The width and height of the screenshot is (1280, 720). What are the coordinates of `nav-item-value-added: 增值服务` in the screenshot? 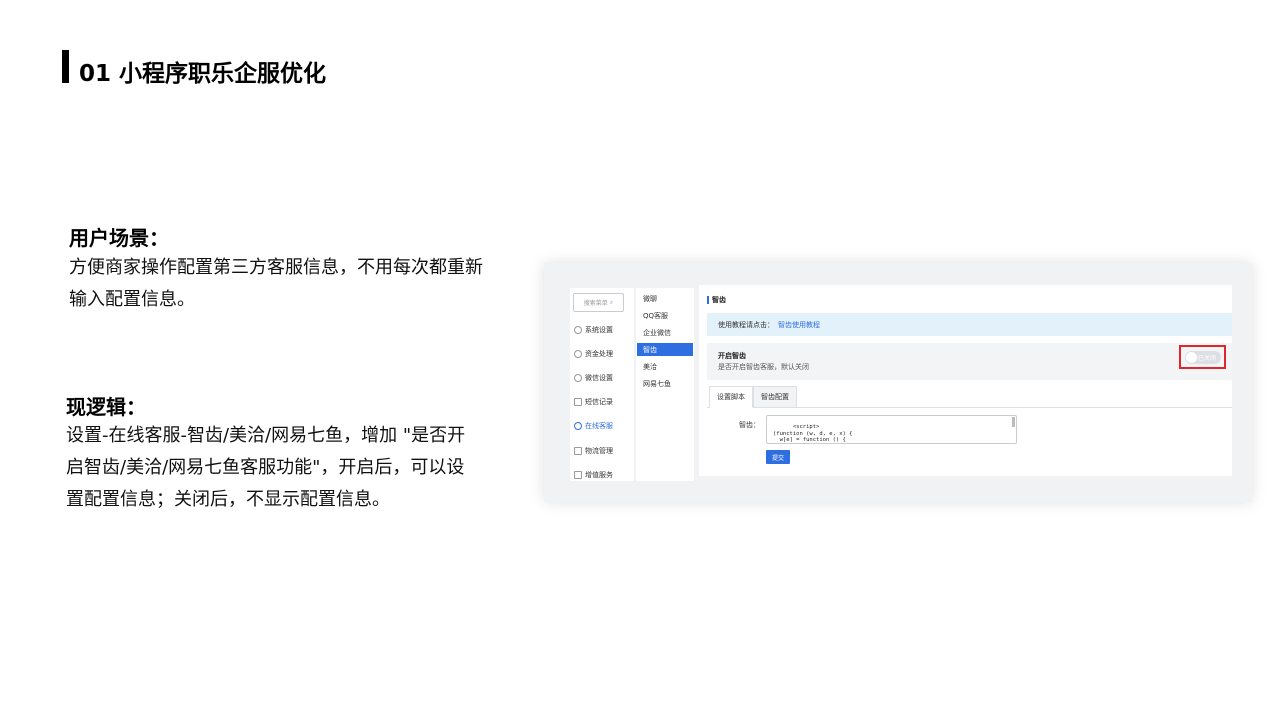 It's located at (593, 475).